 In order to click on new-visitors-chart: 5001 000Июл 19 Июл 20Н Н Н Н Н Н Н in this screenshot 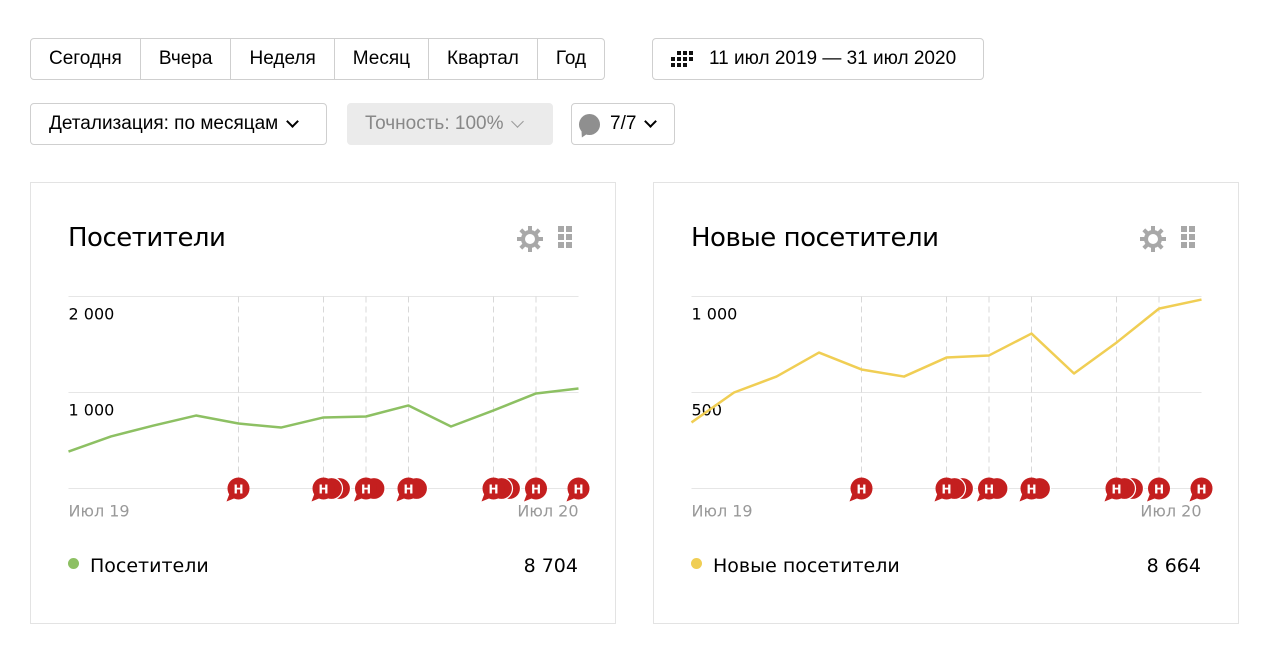, I will do `click(951, 408)`.